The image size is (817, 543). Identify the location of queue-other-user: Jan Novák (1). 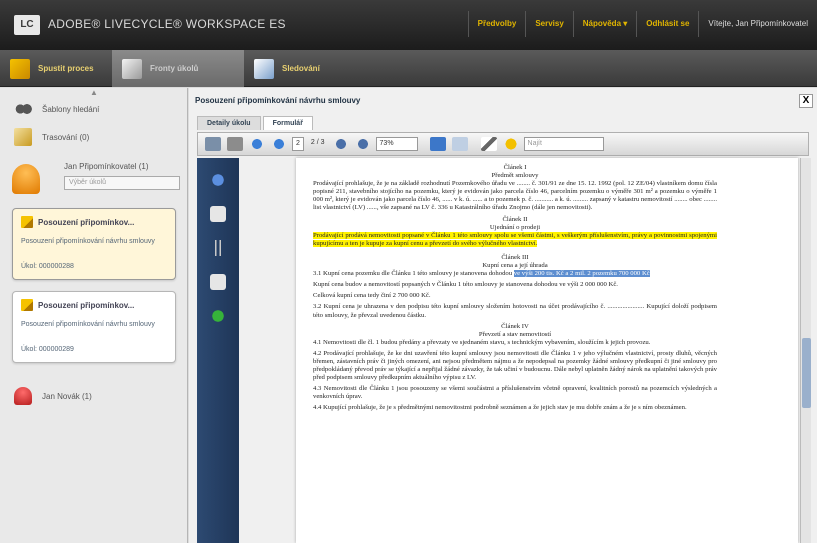
(53, 396).